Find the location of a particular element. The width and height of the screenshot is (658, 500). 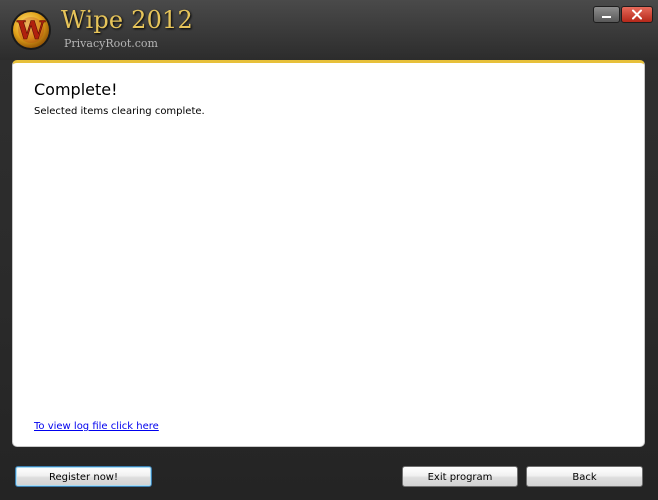

close-button is located at coordinates (637, 14).